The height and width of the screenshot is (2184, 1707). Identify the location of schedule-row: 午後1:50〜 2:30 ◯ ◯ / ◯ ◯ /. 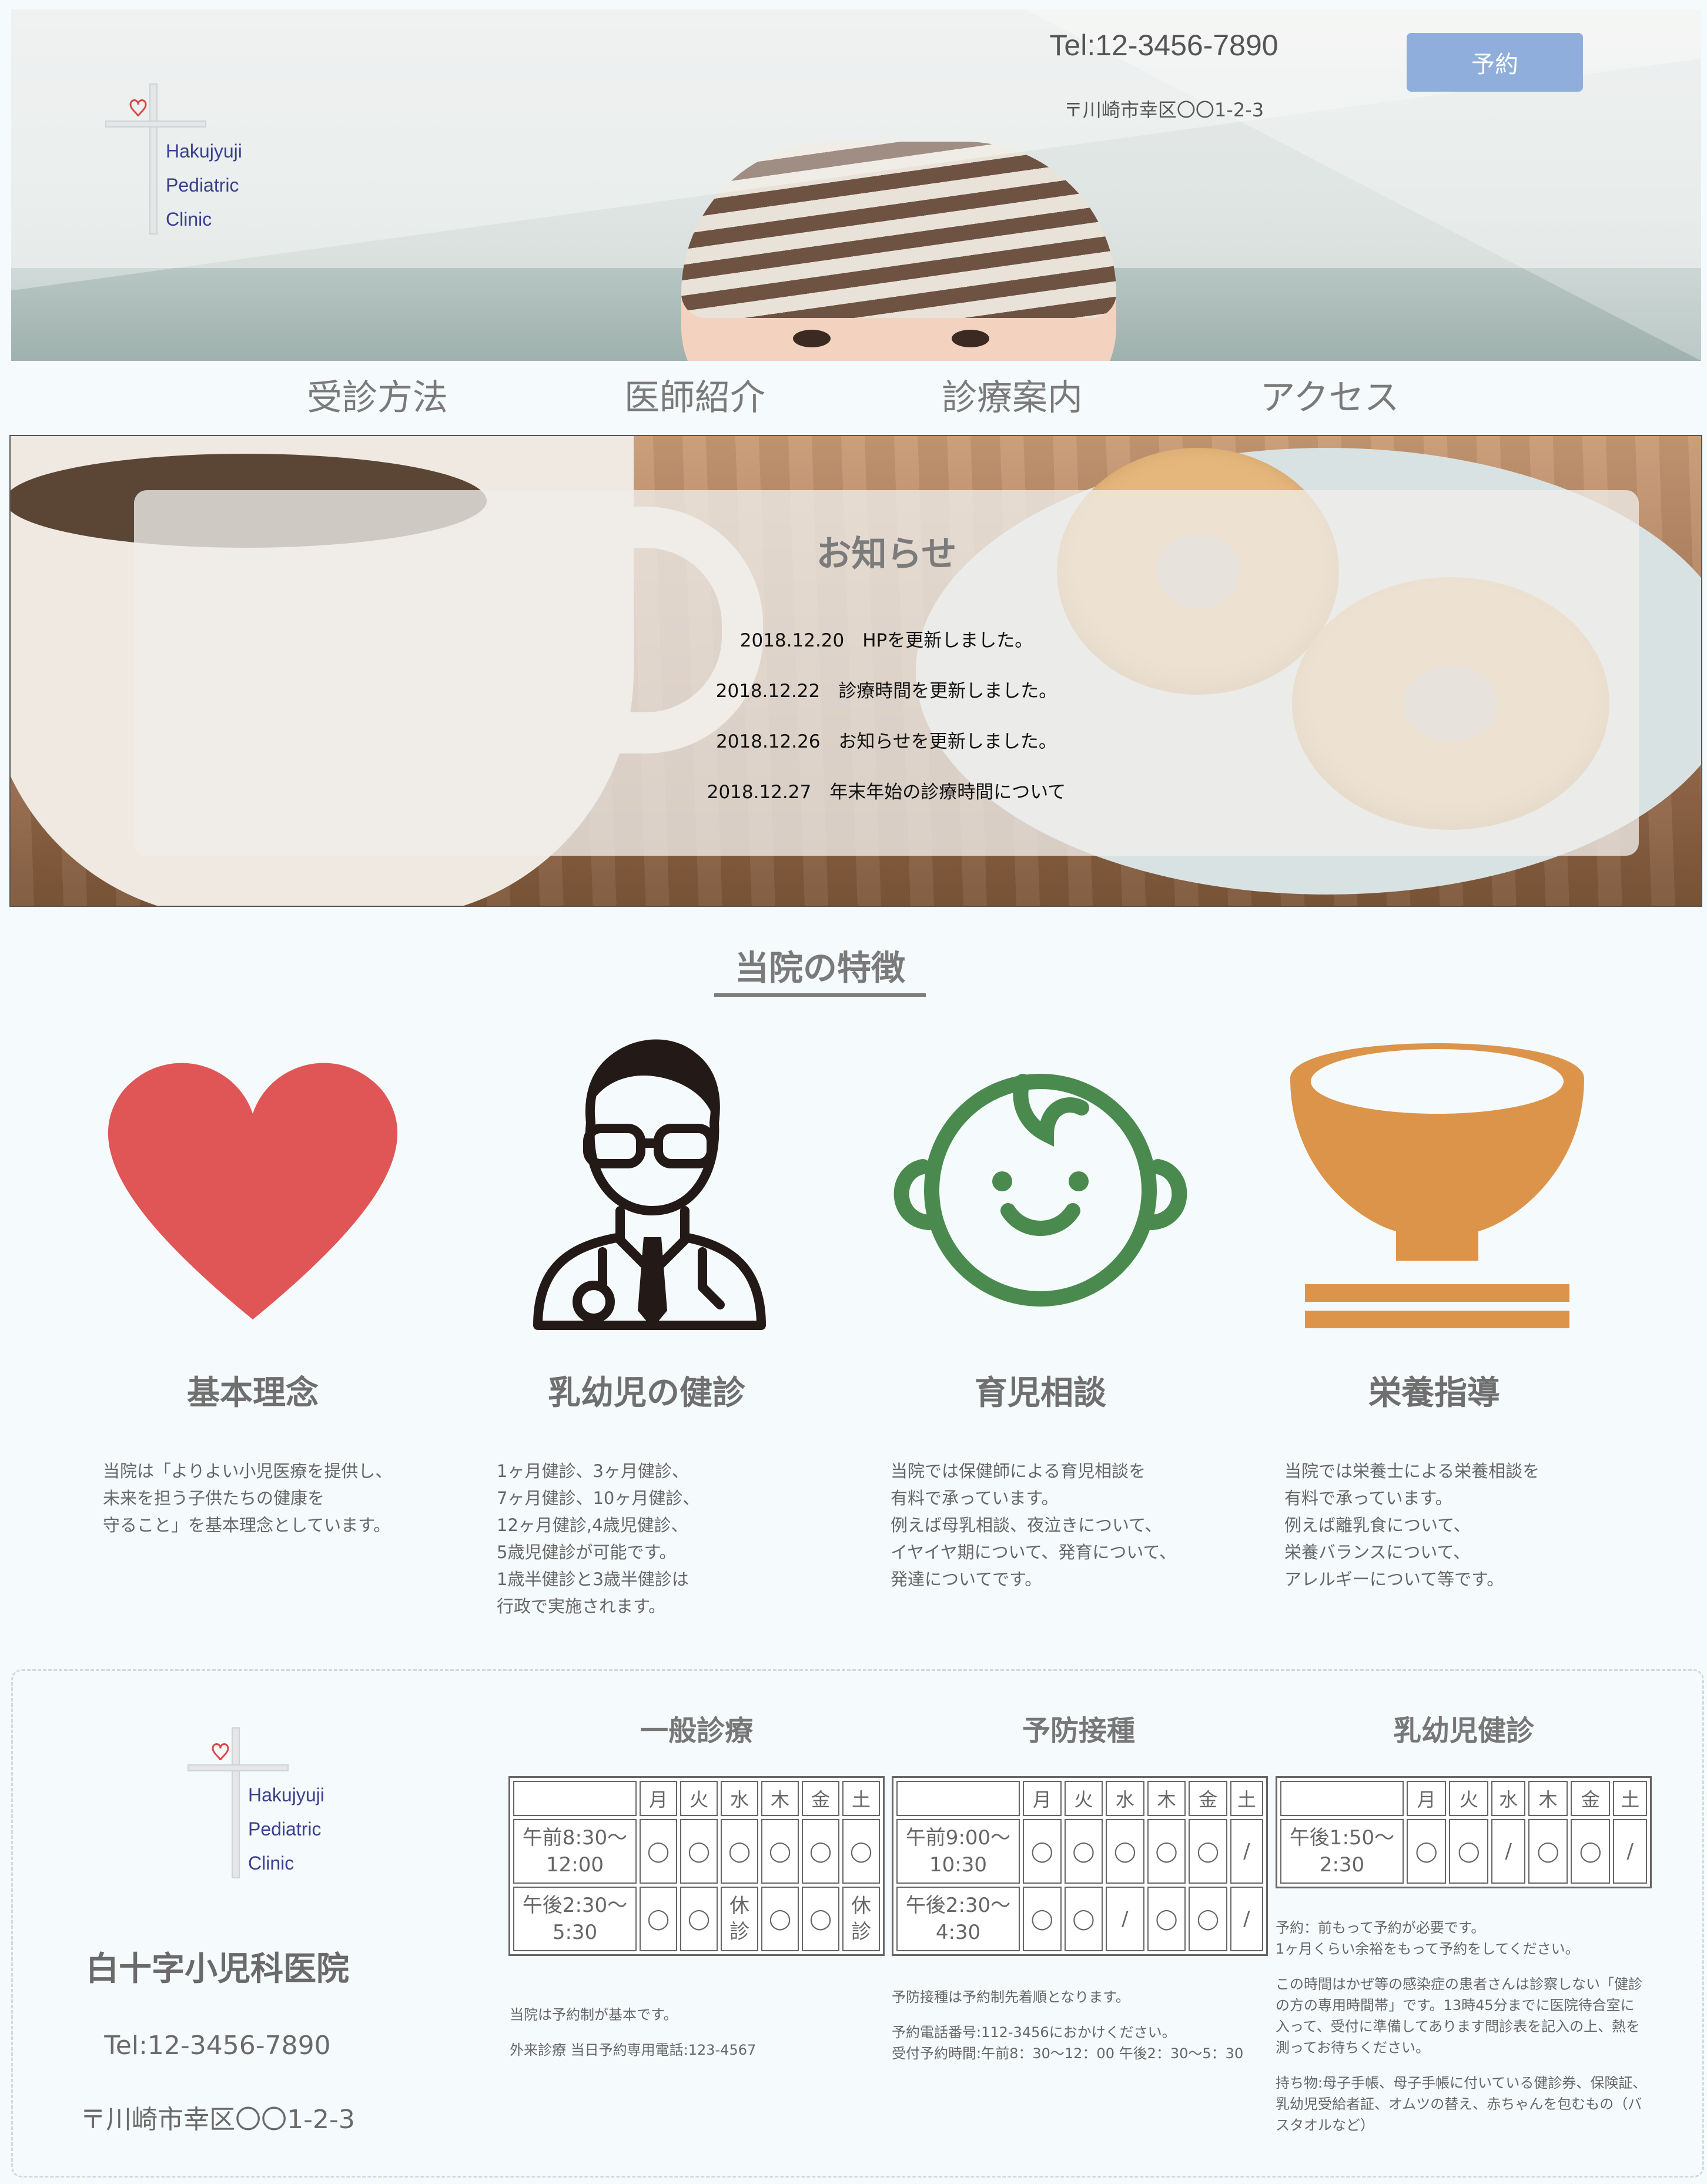
(1463, 1851).